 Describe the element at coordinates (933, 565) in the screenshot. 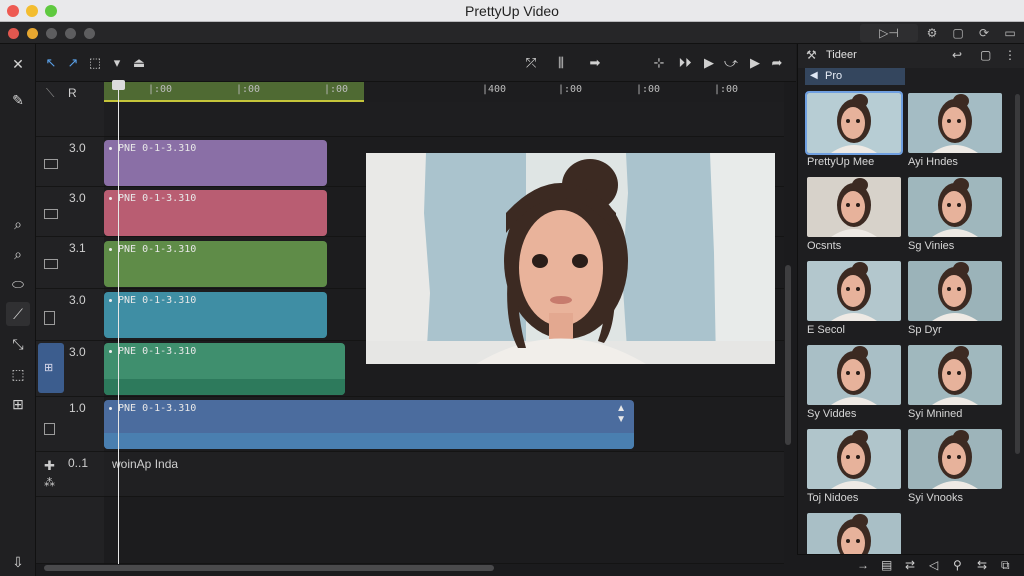

I see `previous-icon: ◁` at that location.